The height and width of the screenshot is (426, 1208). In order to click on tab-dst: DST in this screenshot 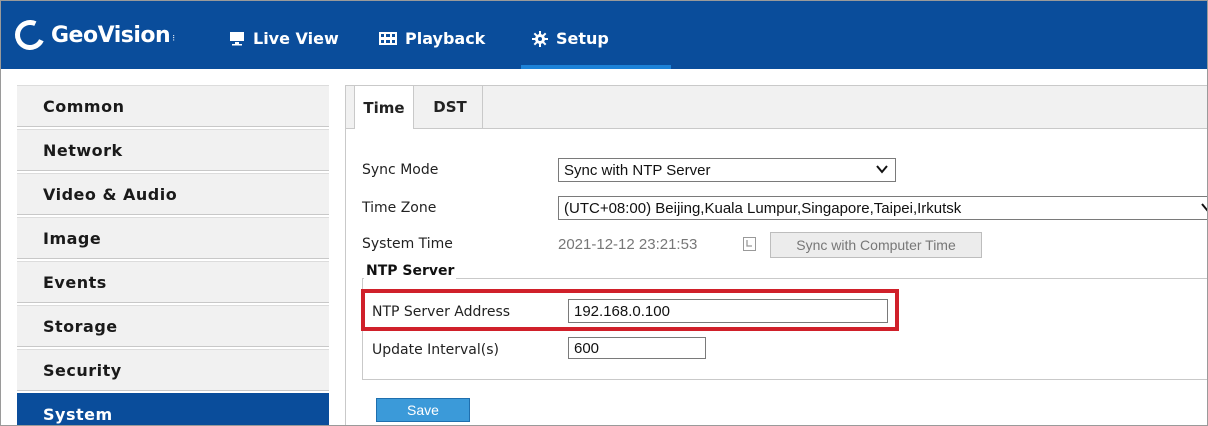, I will do `click(450, 107)`.